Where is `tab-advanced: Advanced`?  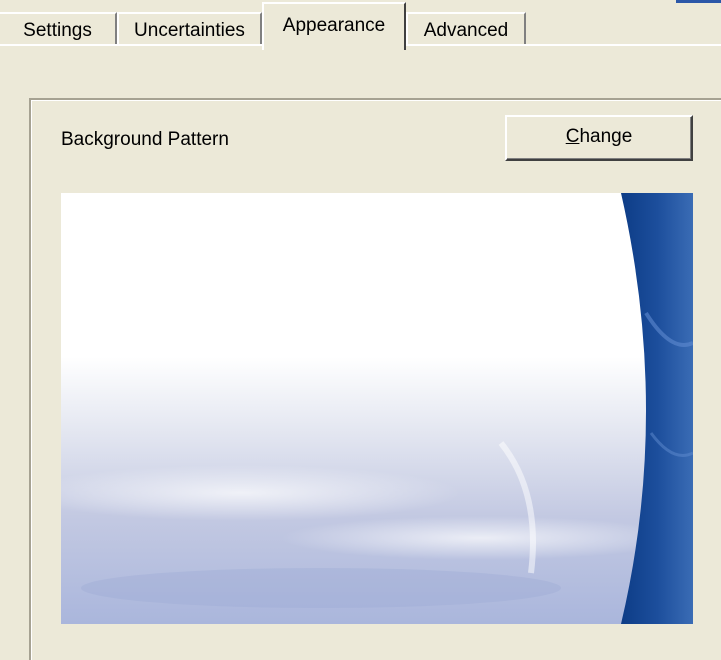 tab-advanced: Advanced is located at coordinates (466, 29).